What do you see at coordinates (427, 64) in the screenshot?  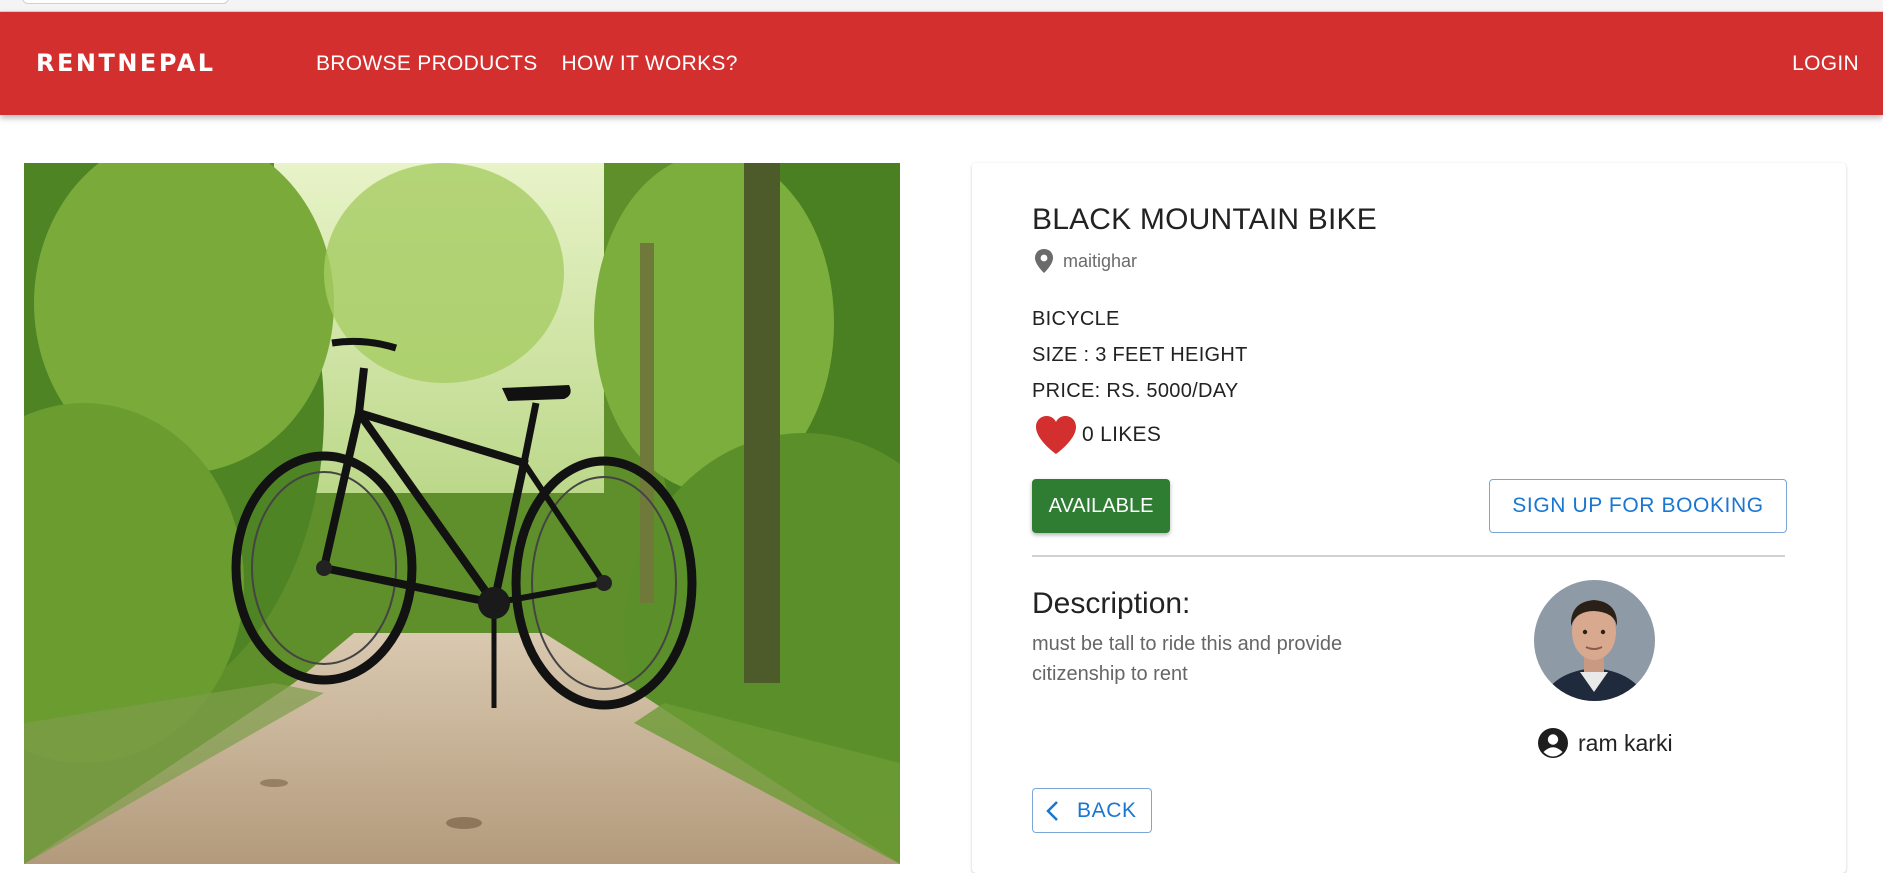 I see `nav-browse-products: BROWSE PRODUCTS` at bounding box center [427, 64].